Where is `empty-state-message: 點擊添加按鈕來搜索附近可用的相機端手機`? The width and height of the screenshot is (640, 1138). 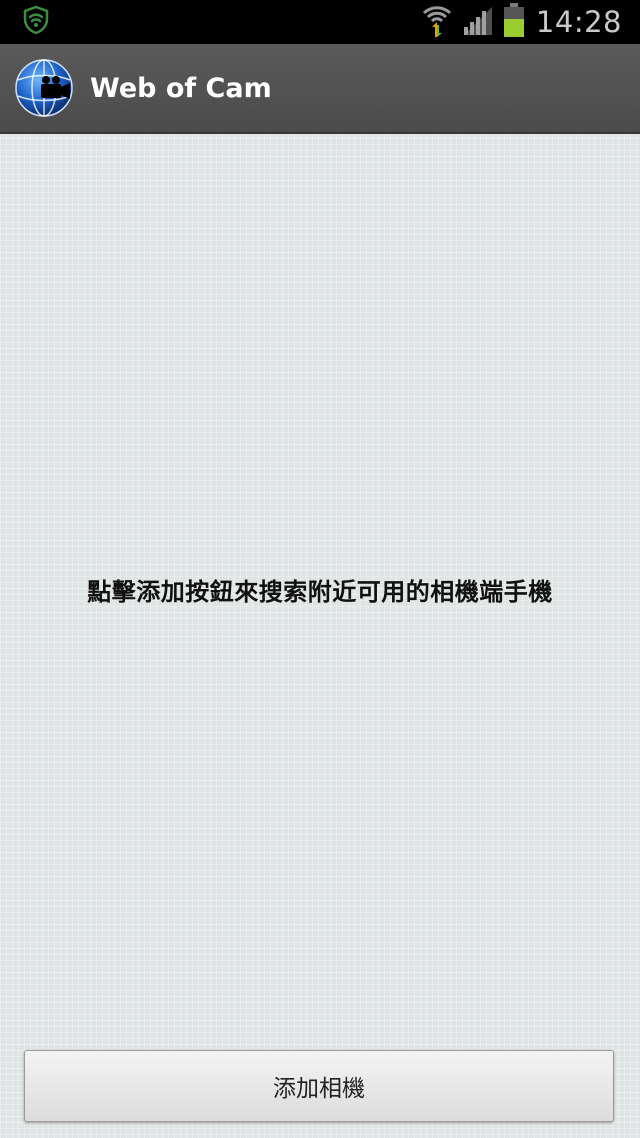
empty-state-message: 點擊添加按鈕來搜索附近可用的相機端手機 is located at coordinates (320, 592).